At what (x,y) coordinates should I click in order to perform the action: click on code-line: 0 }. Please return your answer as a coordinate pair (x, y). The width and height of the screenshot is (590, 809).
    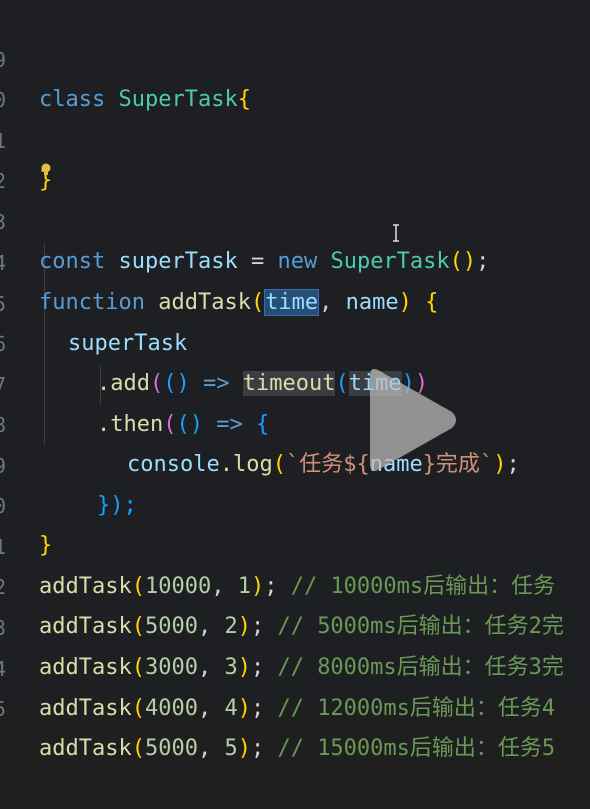
    Looking at the image, I should click on (295, 502).